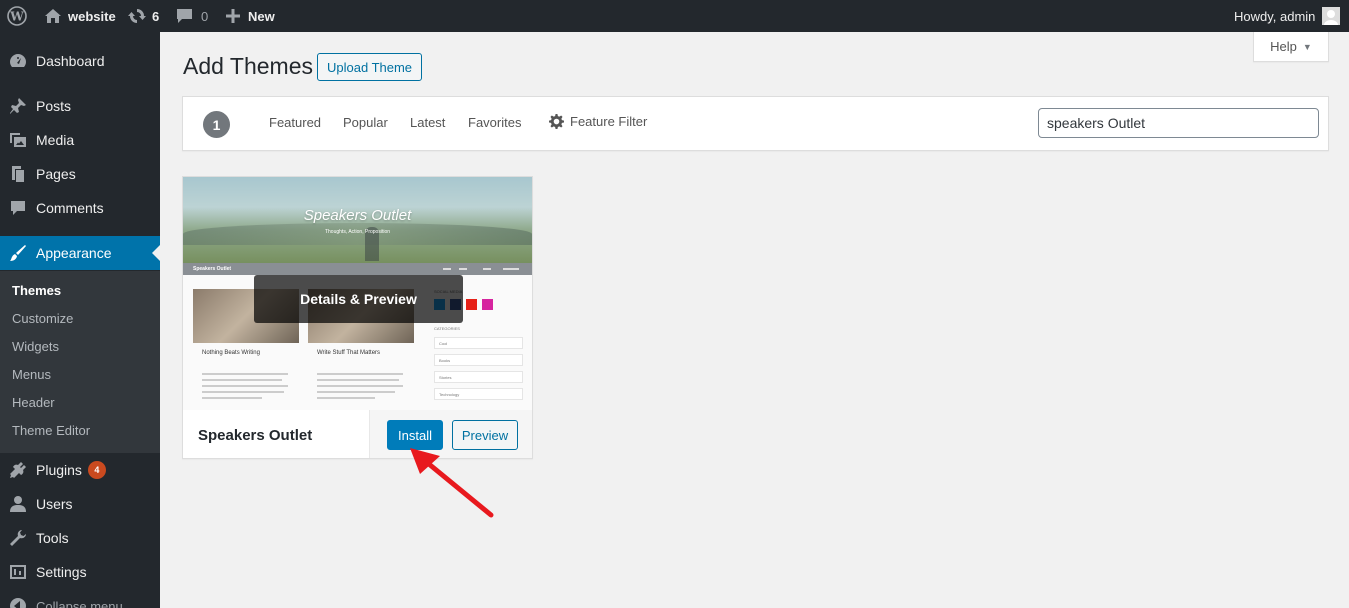  What do you see at coordinates (205, 16) in the screenshot?
I see `comments-count: 0` at bounding box center [205, 16].